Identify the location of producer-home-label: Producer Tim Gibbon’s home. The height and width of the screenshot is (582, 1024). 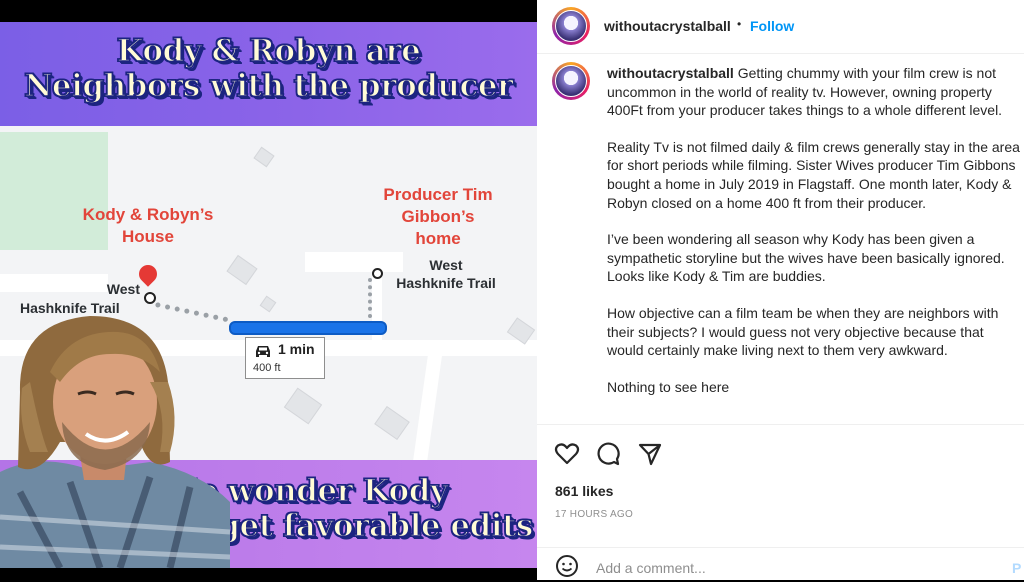
(438, 216).